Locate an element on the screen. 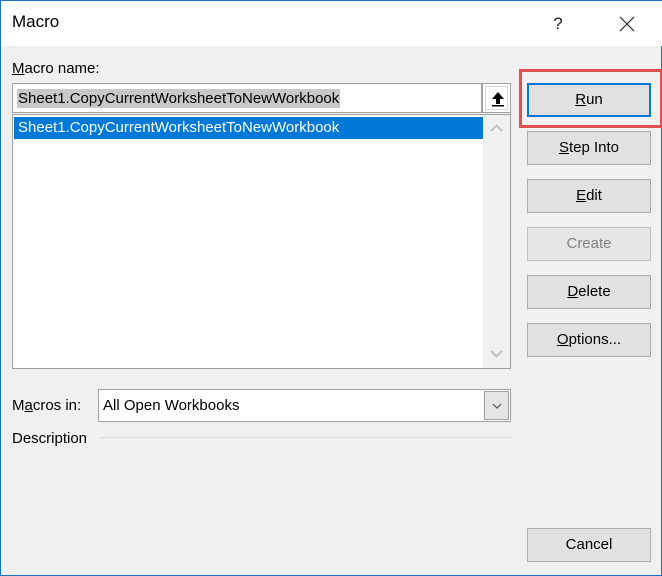  chevron-up-icon is located at coordinates (496, 128).